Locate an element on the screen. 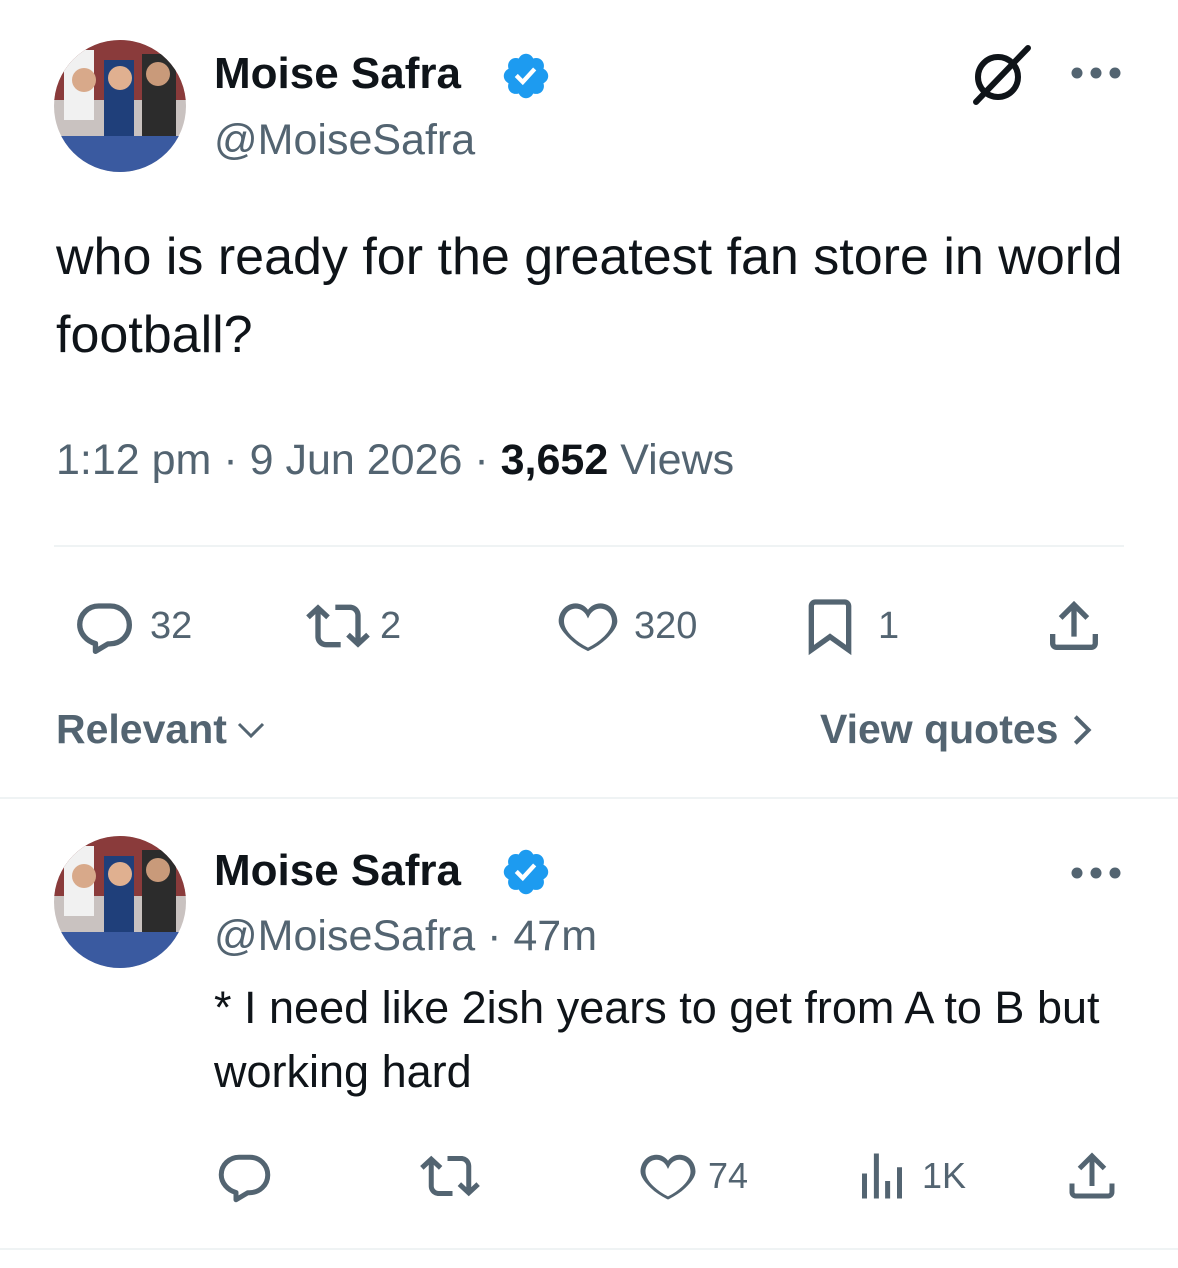  views-icon is located at coordinates (882, 1176).